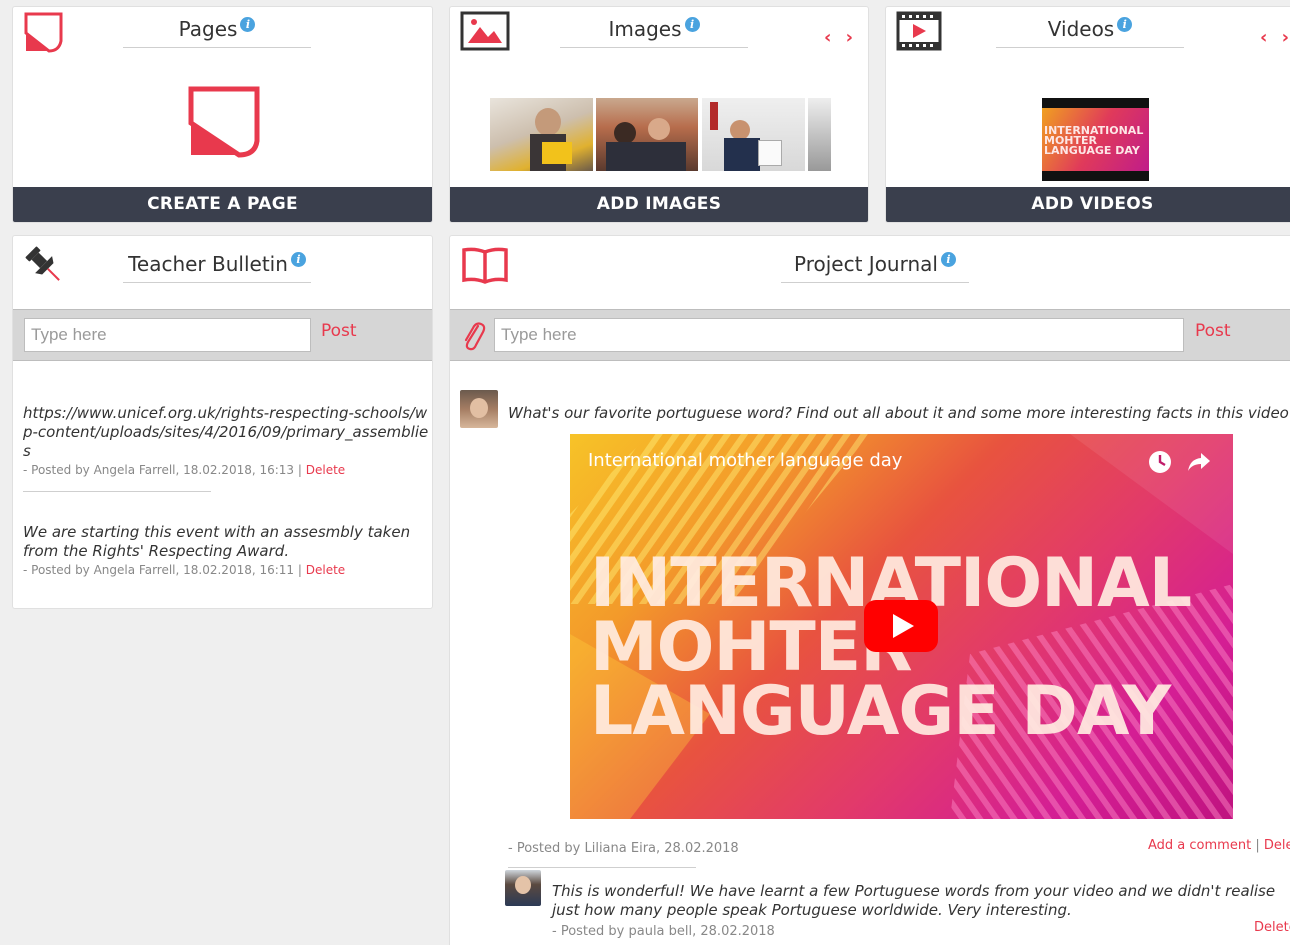 This screenshot has height=945, width=1290. Describe the element at coordinates (1090, 32) in the screenshot. I see `videos-title: Videos i` at that location.